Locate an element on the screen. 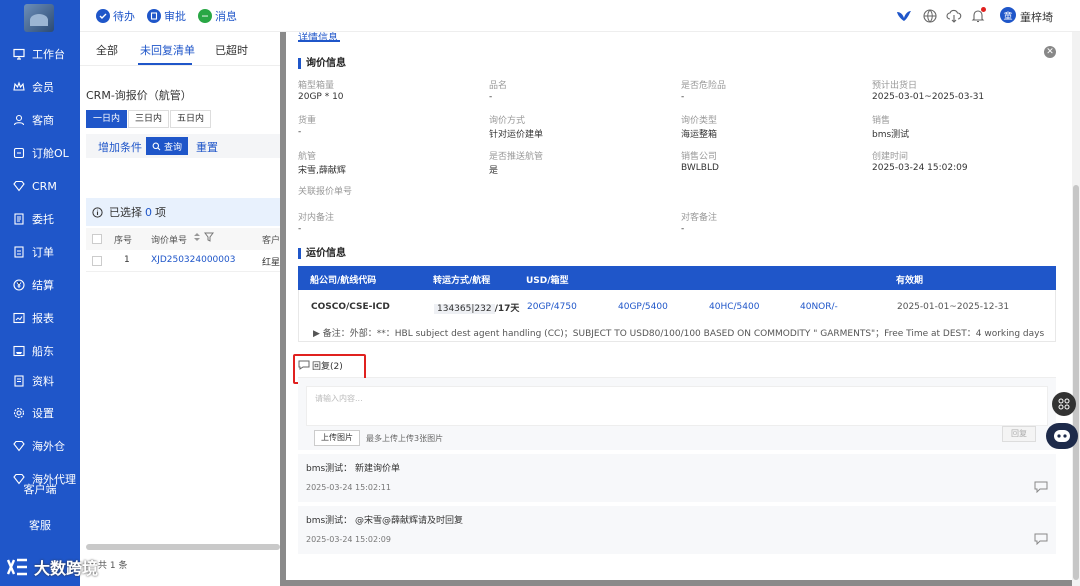 Image resolution: width=1080 pixels, height=586 pixels. sidebar-label: CRM is located at coordinates (44, 186).